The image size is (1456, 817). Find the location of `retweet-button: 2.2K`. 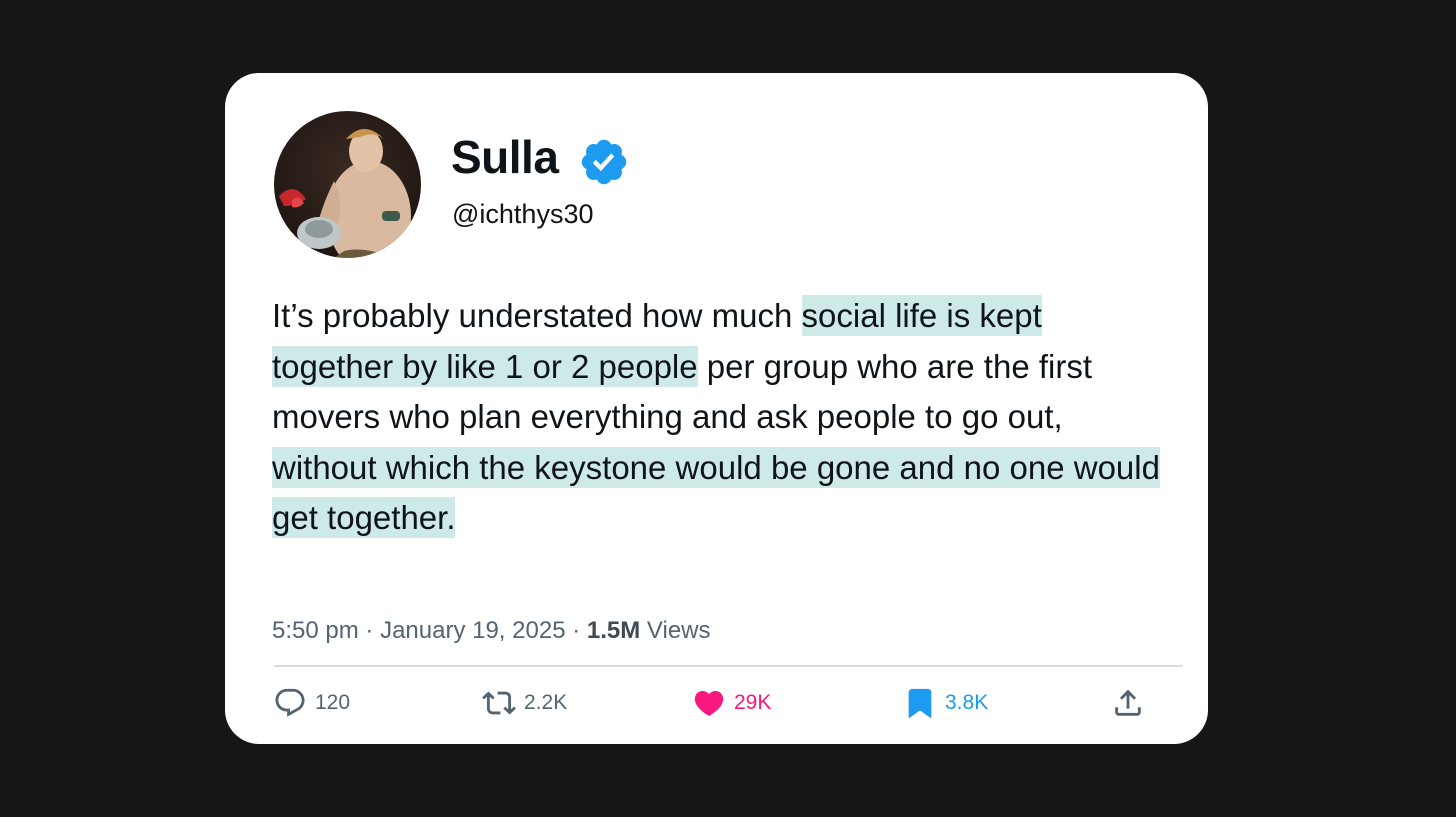

retweet-button: 2.2K is located at coordinates (524, 703).